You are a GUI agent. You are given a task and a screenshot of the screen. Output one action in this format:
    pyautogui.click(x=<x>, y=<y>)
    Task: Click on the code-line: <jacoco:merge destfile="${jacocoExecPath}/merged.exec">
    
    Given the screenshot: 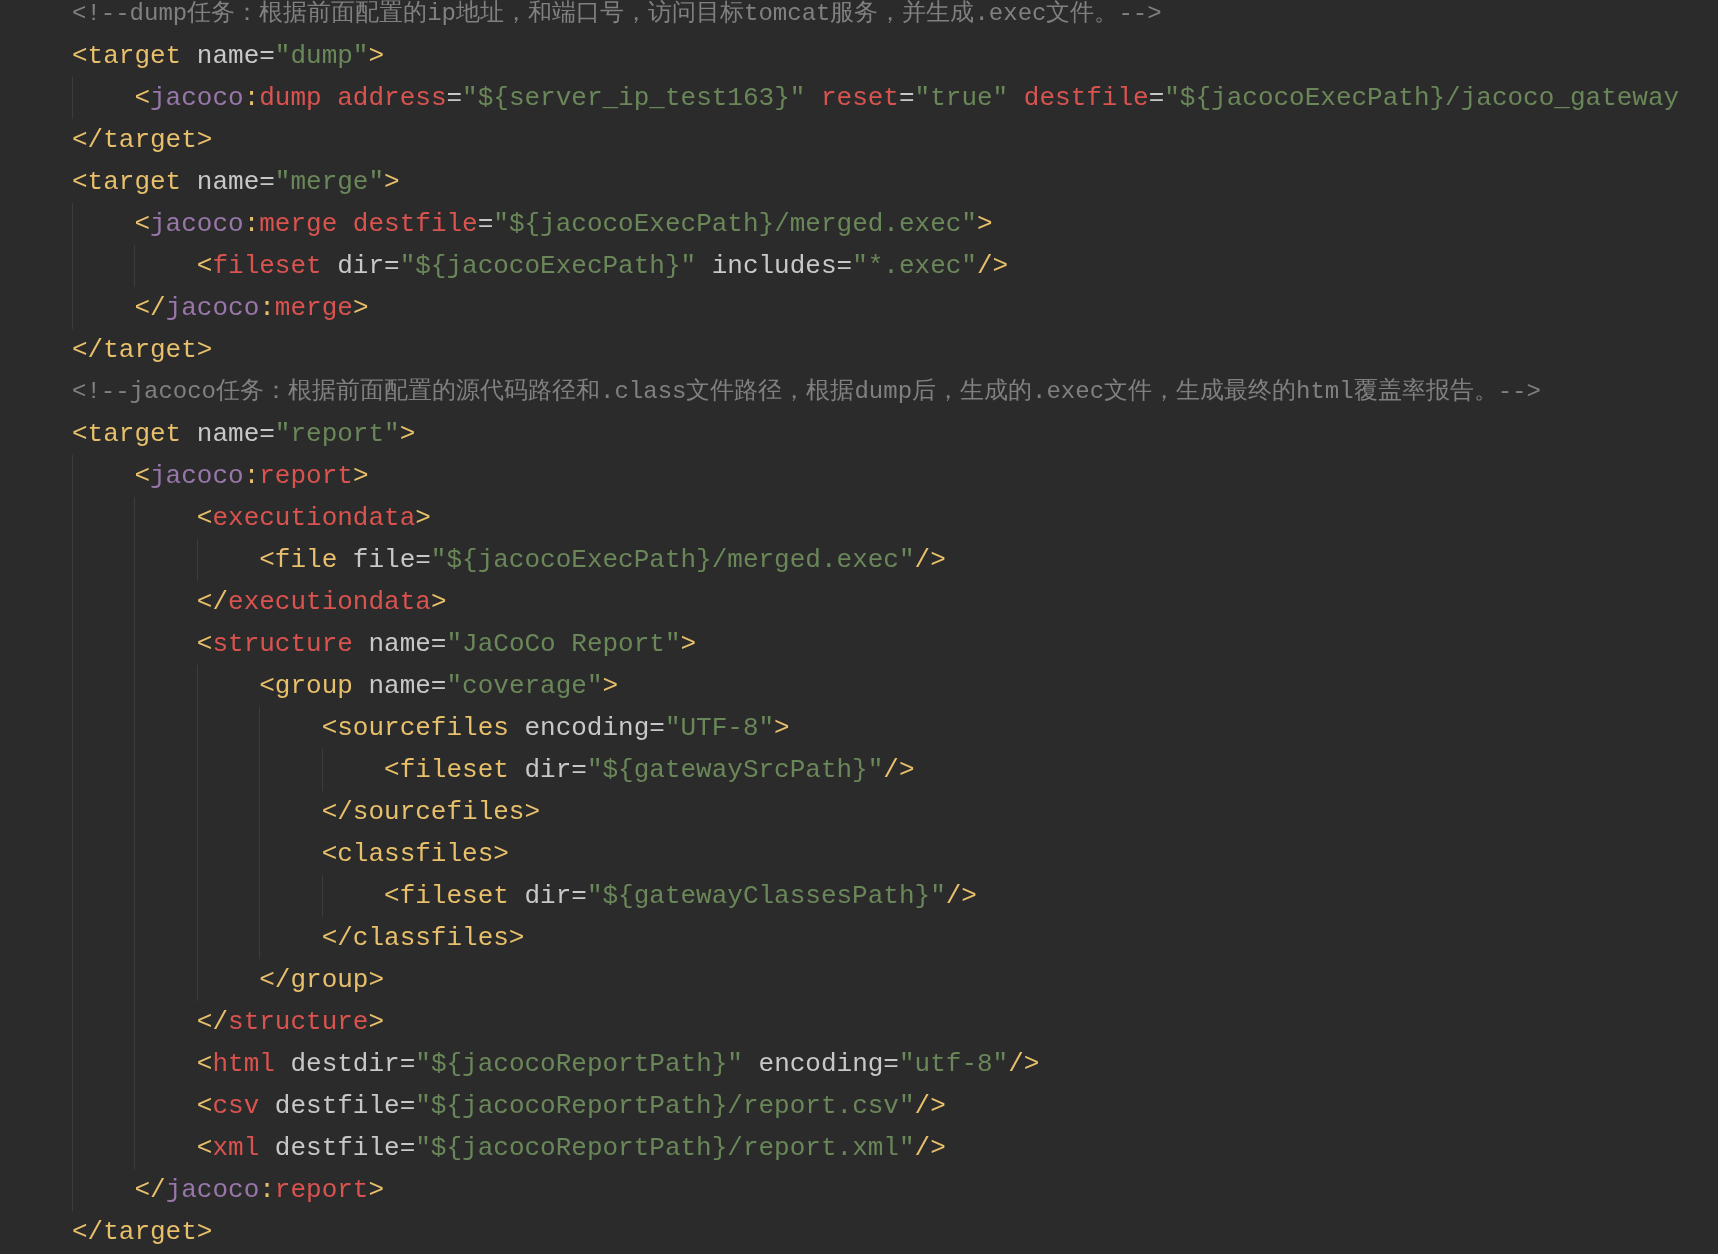 What is the action you would take?
    pyautogui.click(x=563, y=224)
    